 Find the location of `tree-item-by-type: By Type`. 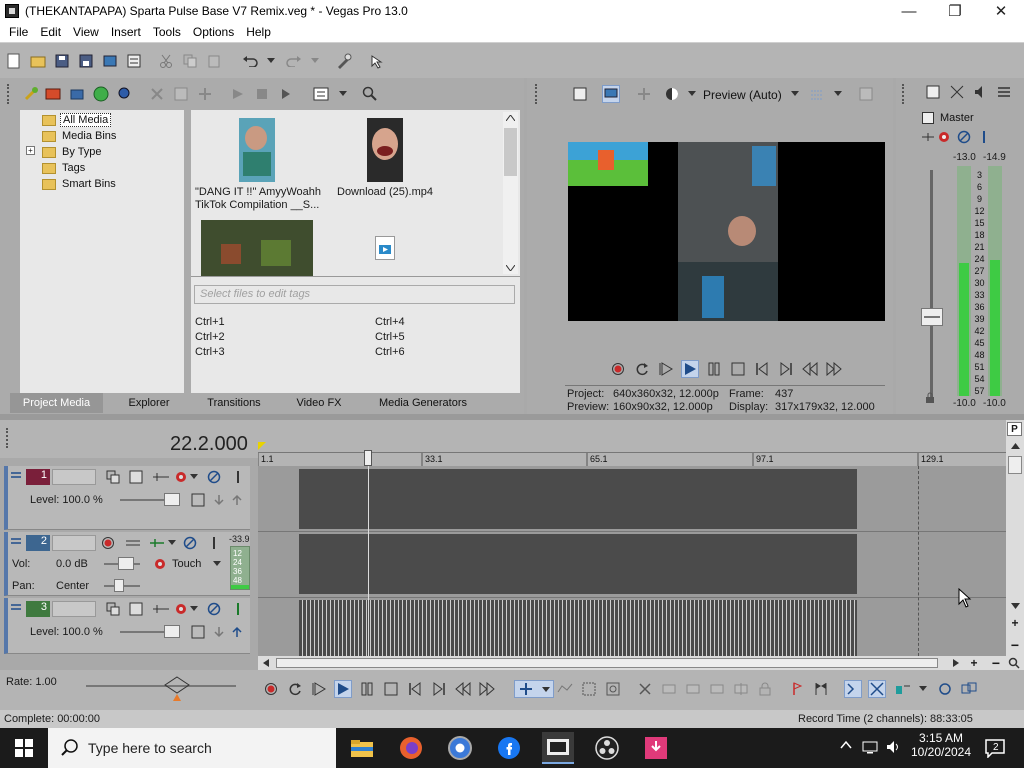

tree-item-by-type: By Type is located at coordinates (72, 152).